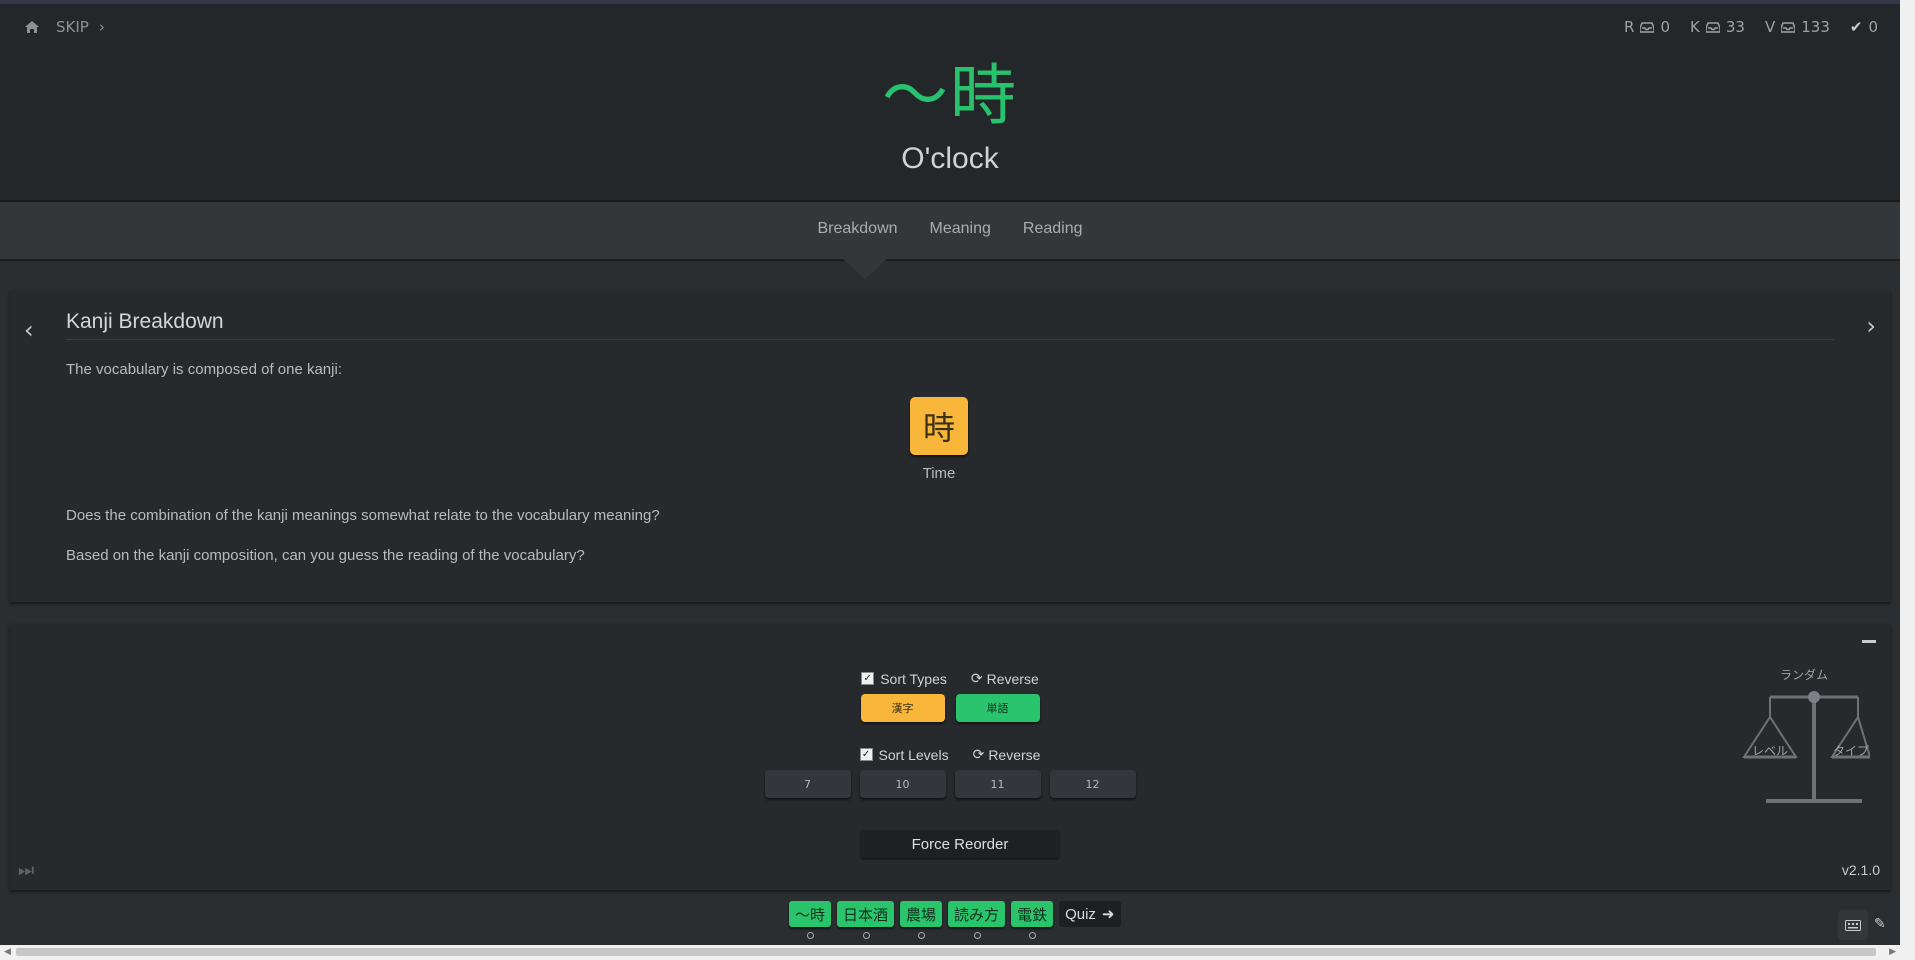 The height and width of the screenshot is (960, 1915). What do you see at coordinates (950, 95) in the screenshot?
I see `vocabulary-characters: 〜時` at bounding box center [950, 95].